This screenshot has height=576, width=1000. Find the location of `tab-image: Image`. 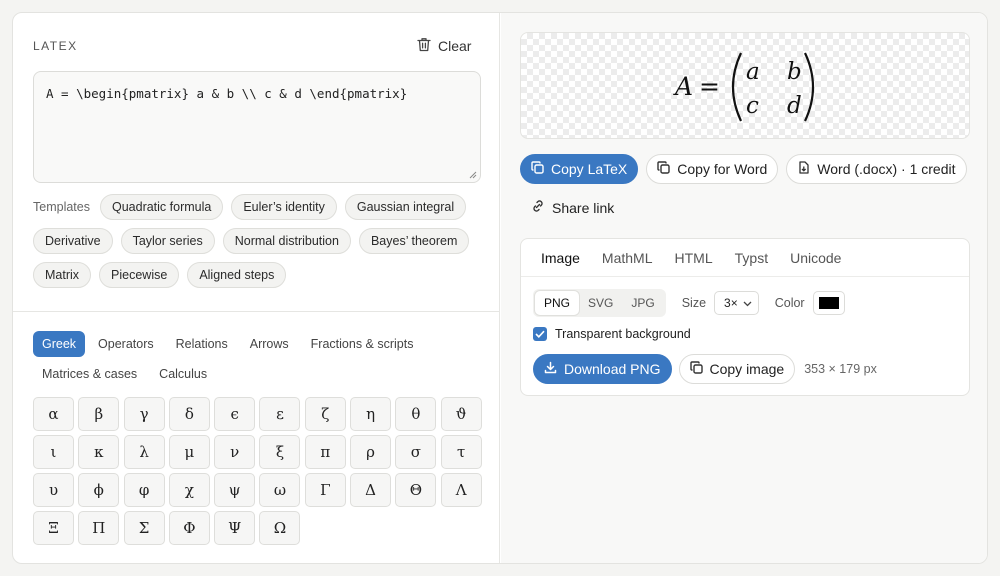

tab-image: Image is located at coordinates (560, 257).